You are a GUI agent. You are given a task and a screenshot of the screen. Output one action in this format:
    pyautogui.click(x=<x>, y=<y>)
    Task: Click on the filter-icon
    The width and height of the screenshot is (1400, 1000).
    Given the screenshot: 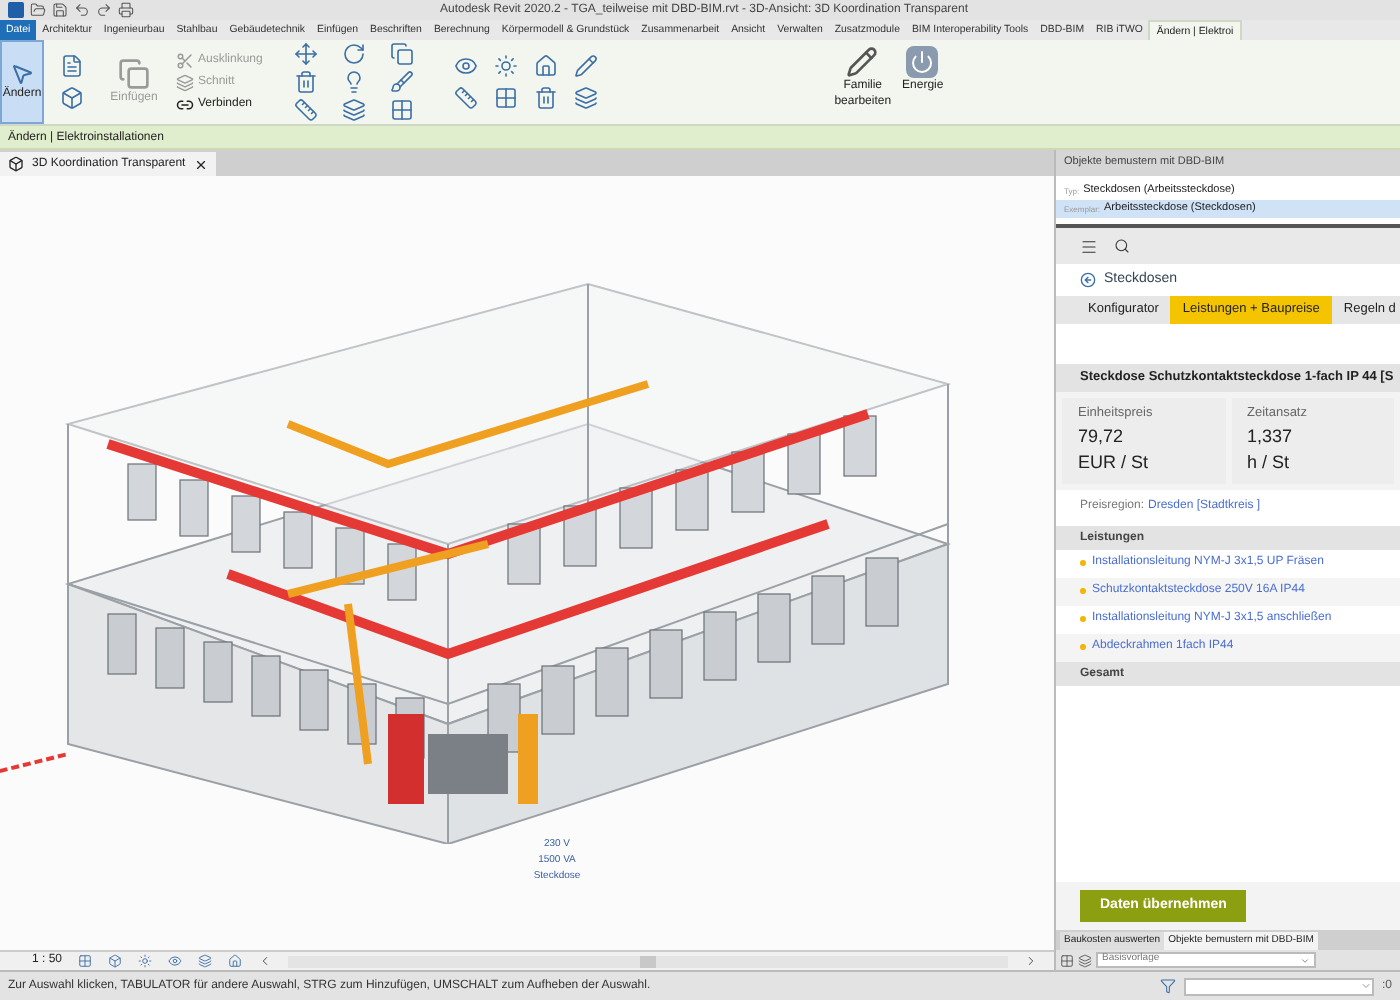 What is the action you would take?
    pyautogui.click(x=1167, y=986)
    